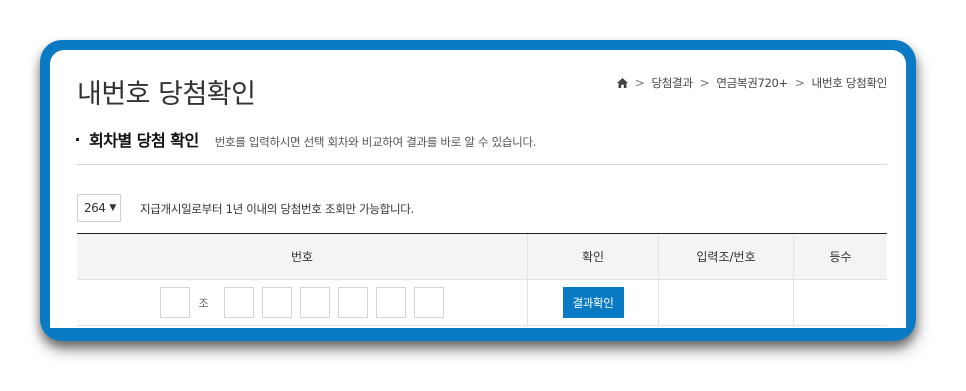 Image resolution: width=966 pixels, height=391 pixels. I want to click on table-header-row: 번호 확인 입력조/번호 등수, so click(482, 257).